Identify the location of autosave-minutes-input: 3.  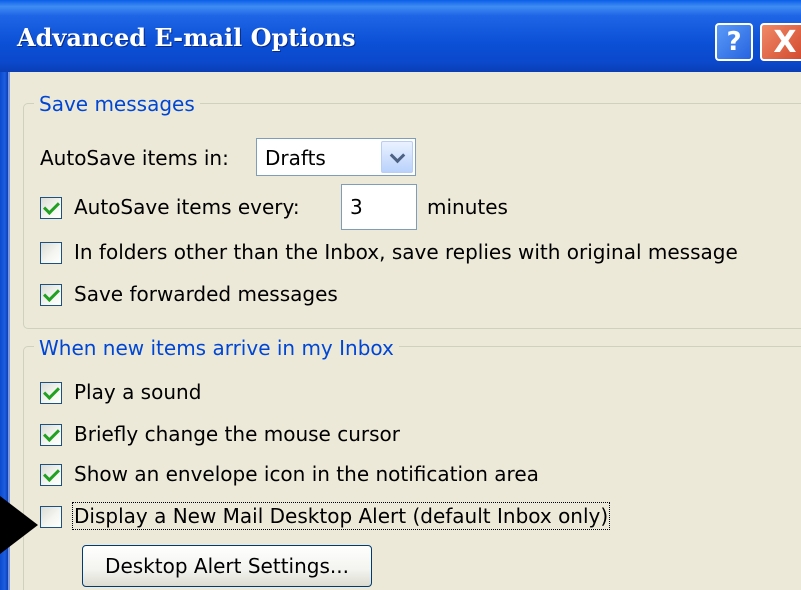
(379, 207).